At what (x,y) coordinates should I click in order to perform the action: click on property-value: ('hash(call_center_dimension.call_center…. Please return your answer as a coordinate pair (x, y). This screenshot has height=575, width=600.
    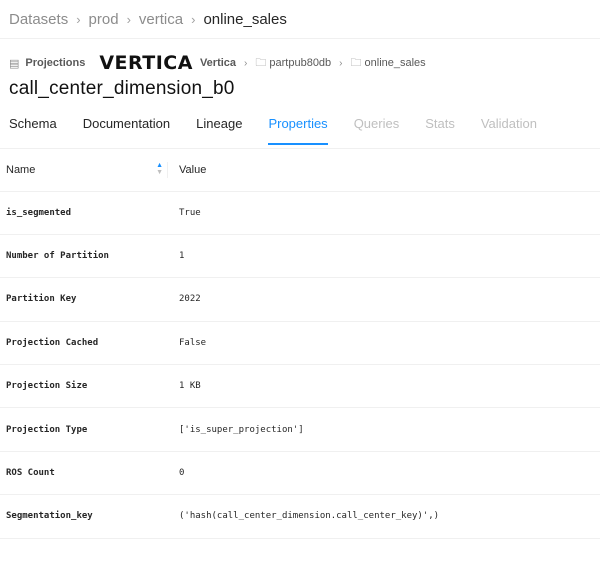
    Looking at the image, I should click on (383, 516).